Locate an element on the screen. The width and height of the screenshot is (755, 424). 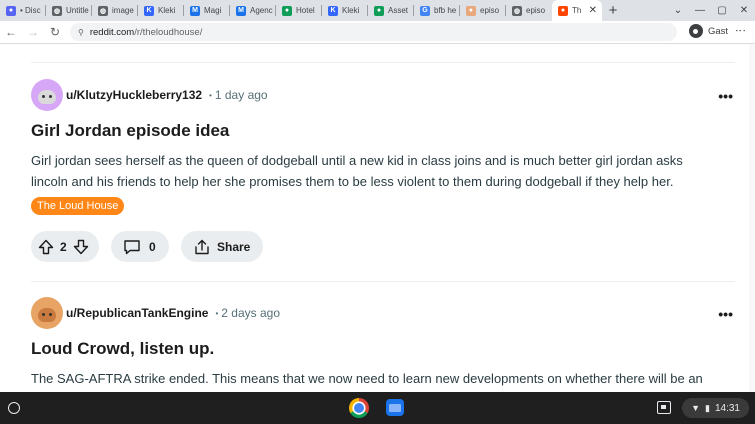
profile-label: Gast is located at coordinates (717, 31).